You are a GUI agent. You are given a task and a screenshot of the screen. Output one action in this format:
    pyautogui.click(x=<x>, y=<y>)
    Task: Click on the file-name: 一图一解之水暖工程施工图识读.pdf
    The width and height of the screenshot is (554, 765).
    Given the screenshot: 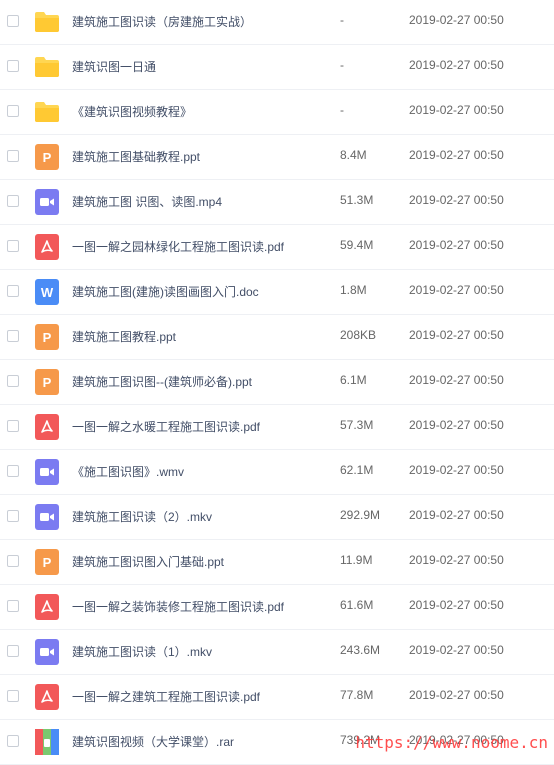 What is the action you would take?
    pyautogui.click(x=166, y=426)
    